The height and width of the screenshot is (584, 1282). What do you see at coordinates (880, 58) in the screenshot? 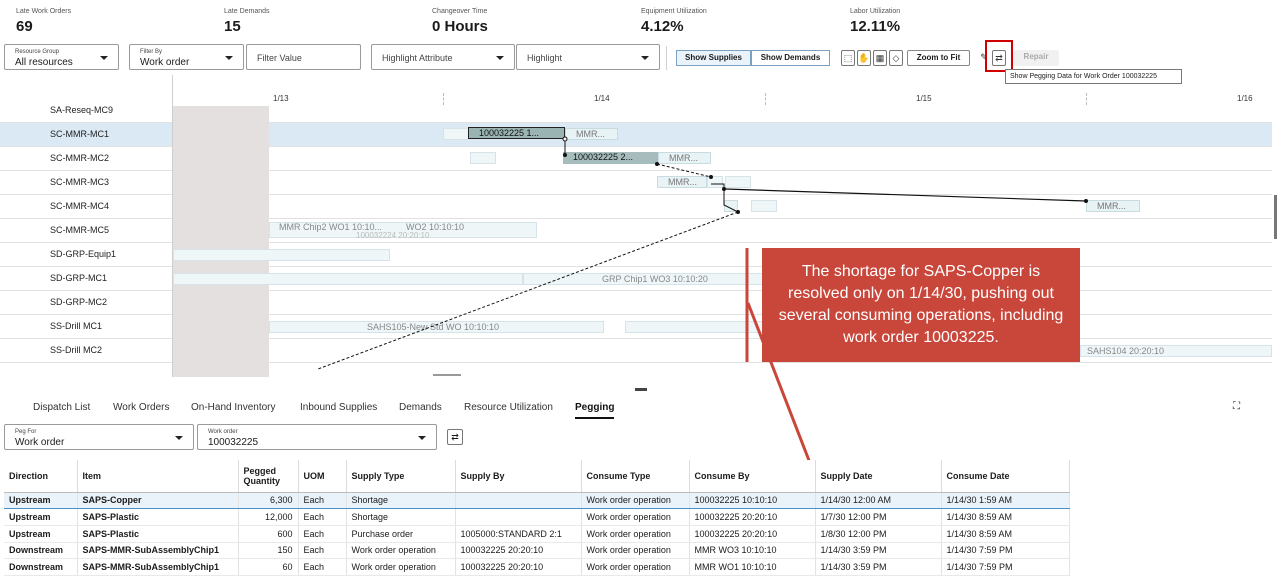
I see `calendar-icon: ▦` at bounding box center [880, 58].